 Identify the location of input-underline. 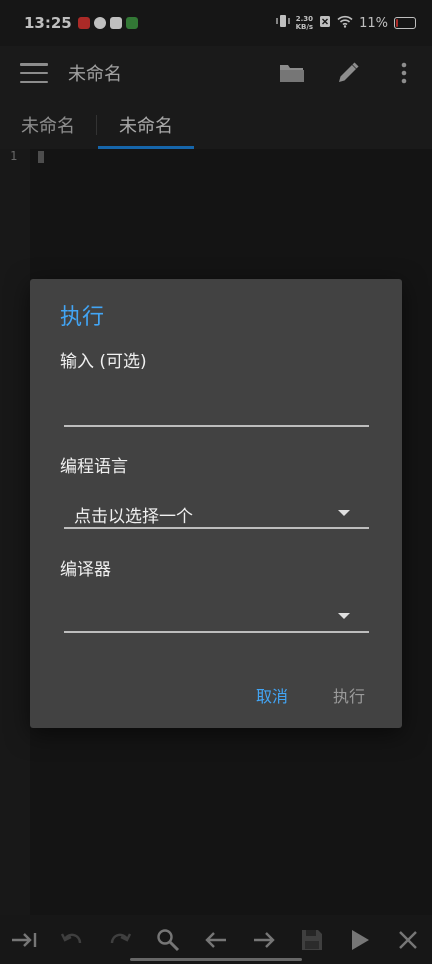
(216, 426).